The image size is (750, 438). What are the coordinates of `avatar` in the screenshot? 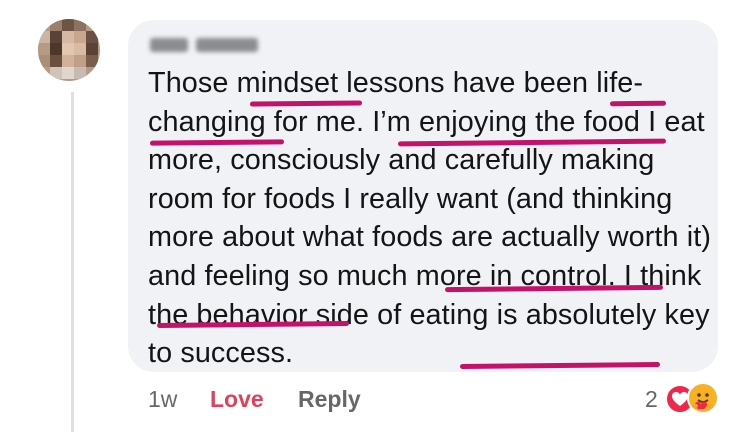 It's located at (69, 50).